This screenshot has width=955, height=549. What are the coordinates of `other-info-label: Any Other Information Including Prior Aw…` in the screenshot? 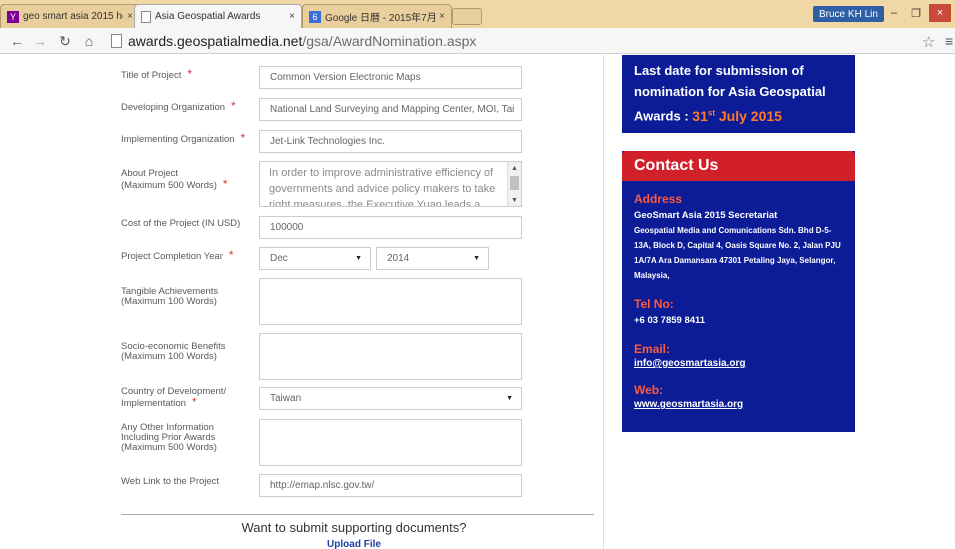 It's located at (169, 437).